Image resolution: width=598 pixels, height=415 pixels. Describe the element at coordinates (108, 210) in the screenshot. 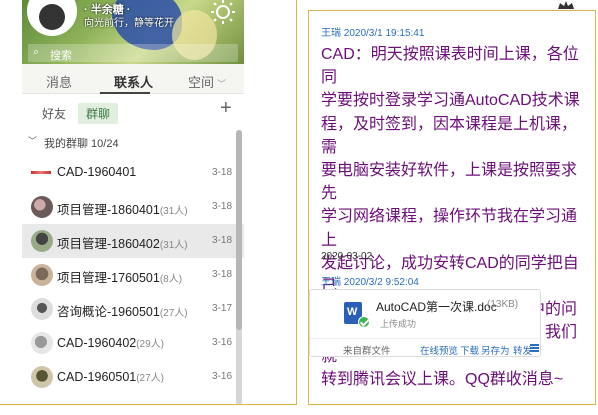

I see `group-name: 项目管理-1860401` at that location.